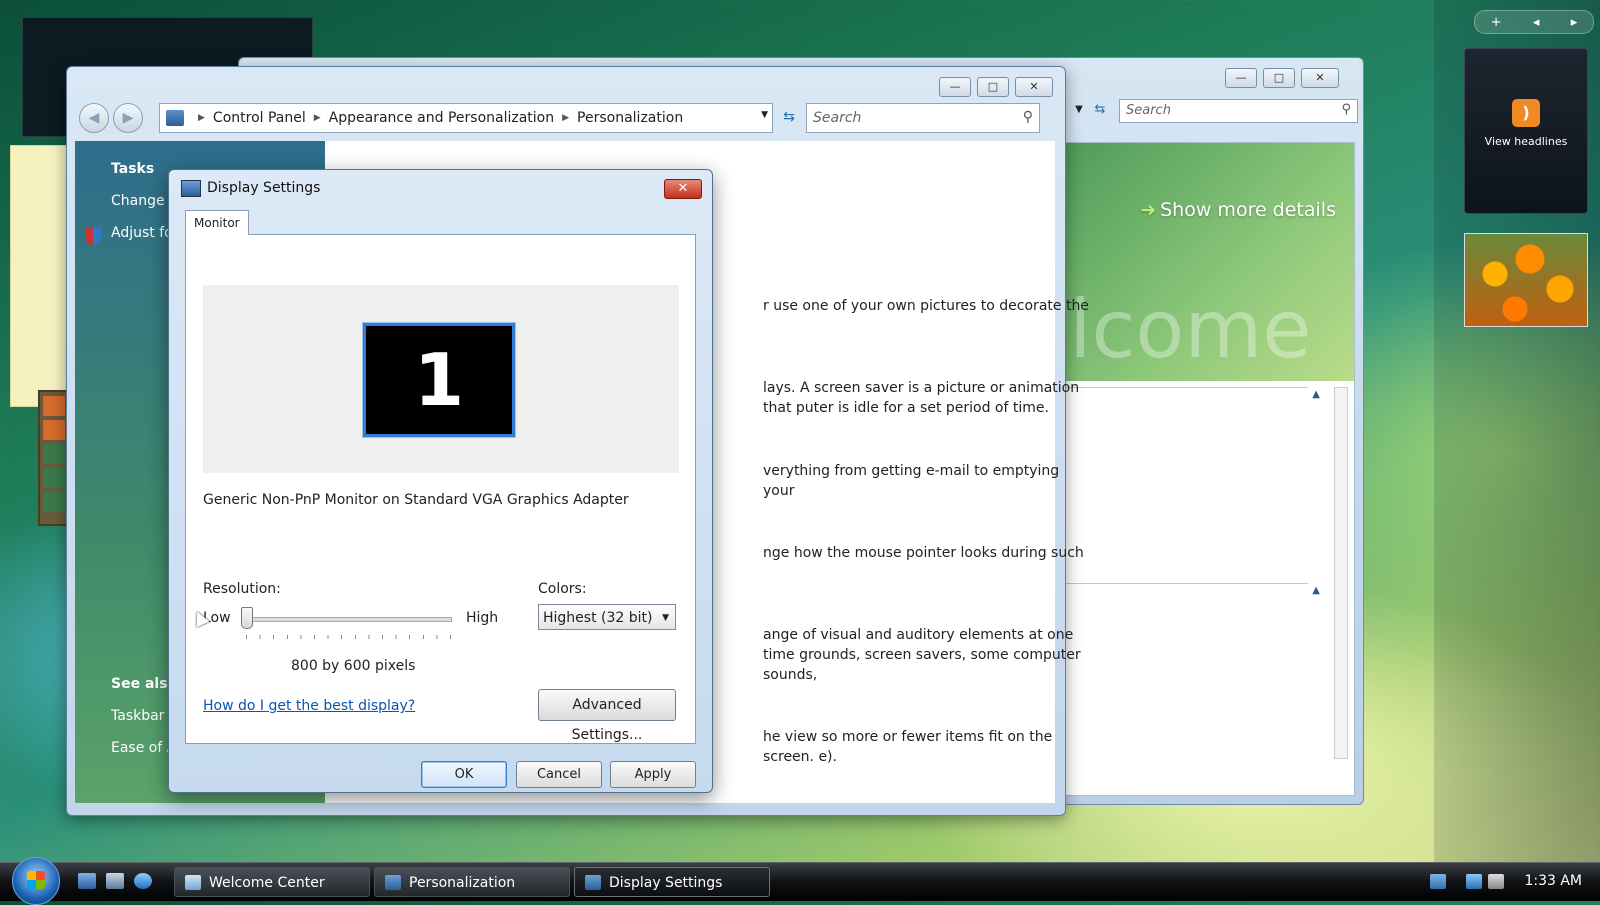 Image resolution: width=1600 pixels, height=905 pixels. Describe the element at coordinates (242, 589) in the screenshot. I see `resolution-label: Resolution:` at that location.